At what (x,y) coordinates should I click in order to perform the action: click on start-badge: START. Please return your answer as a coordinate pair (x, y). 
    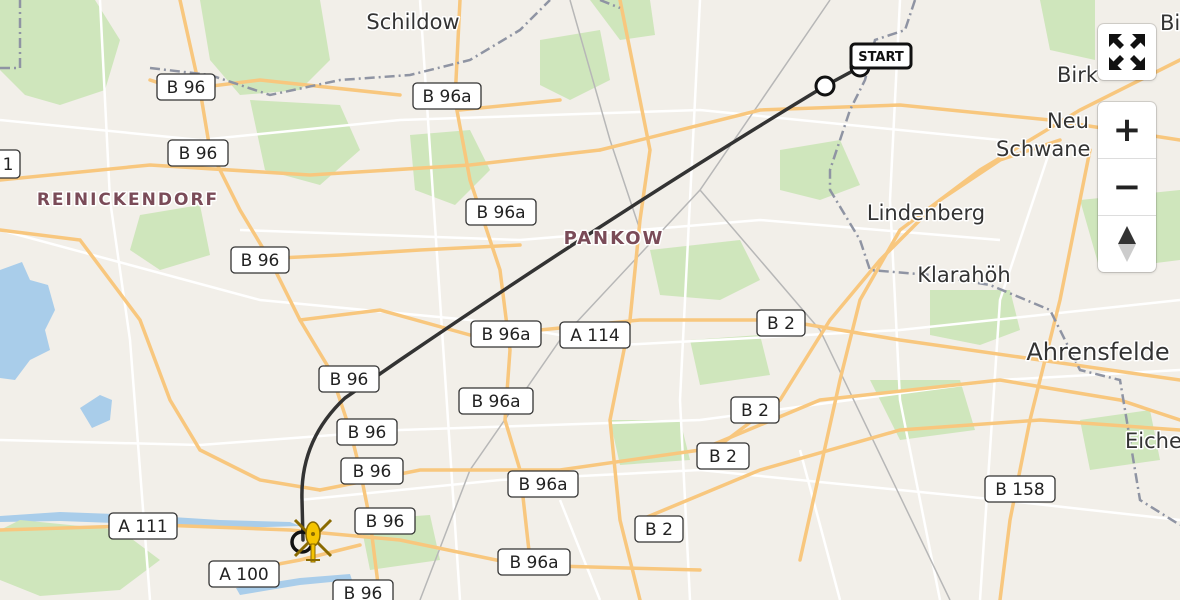
    Looking at the image, I should click on (881, 56).